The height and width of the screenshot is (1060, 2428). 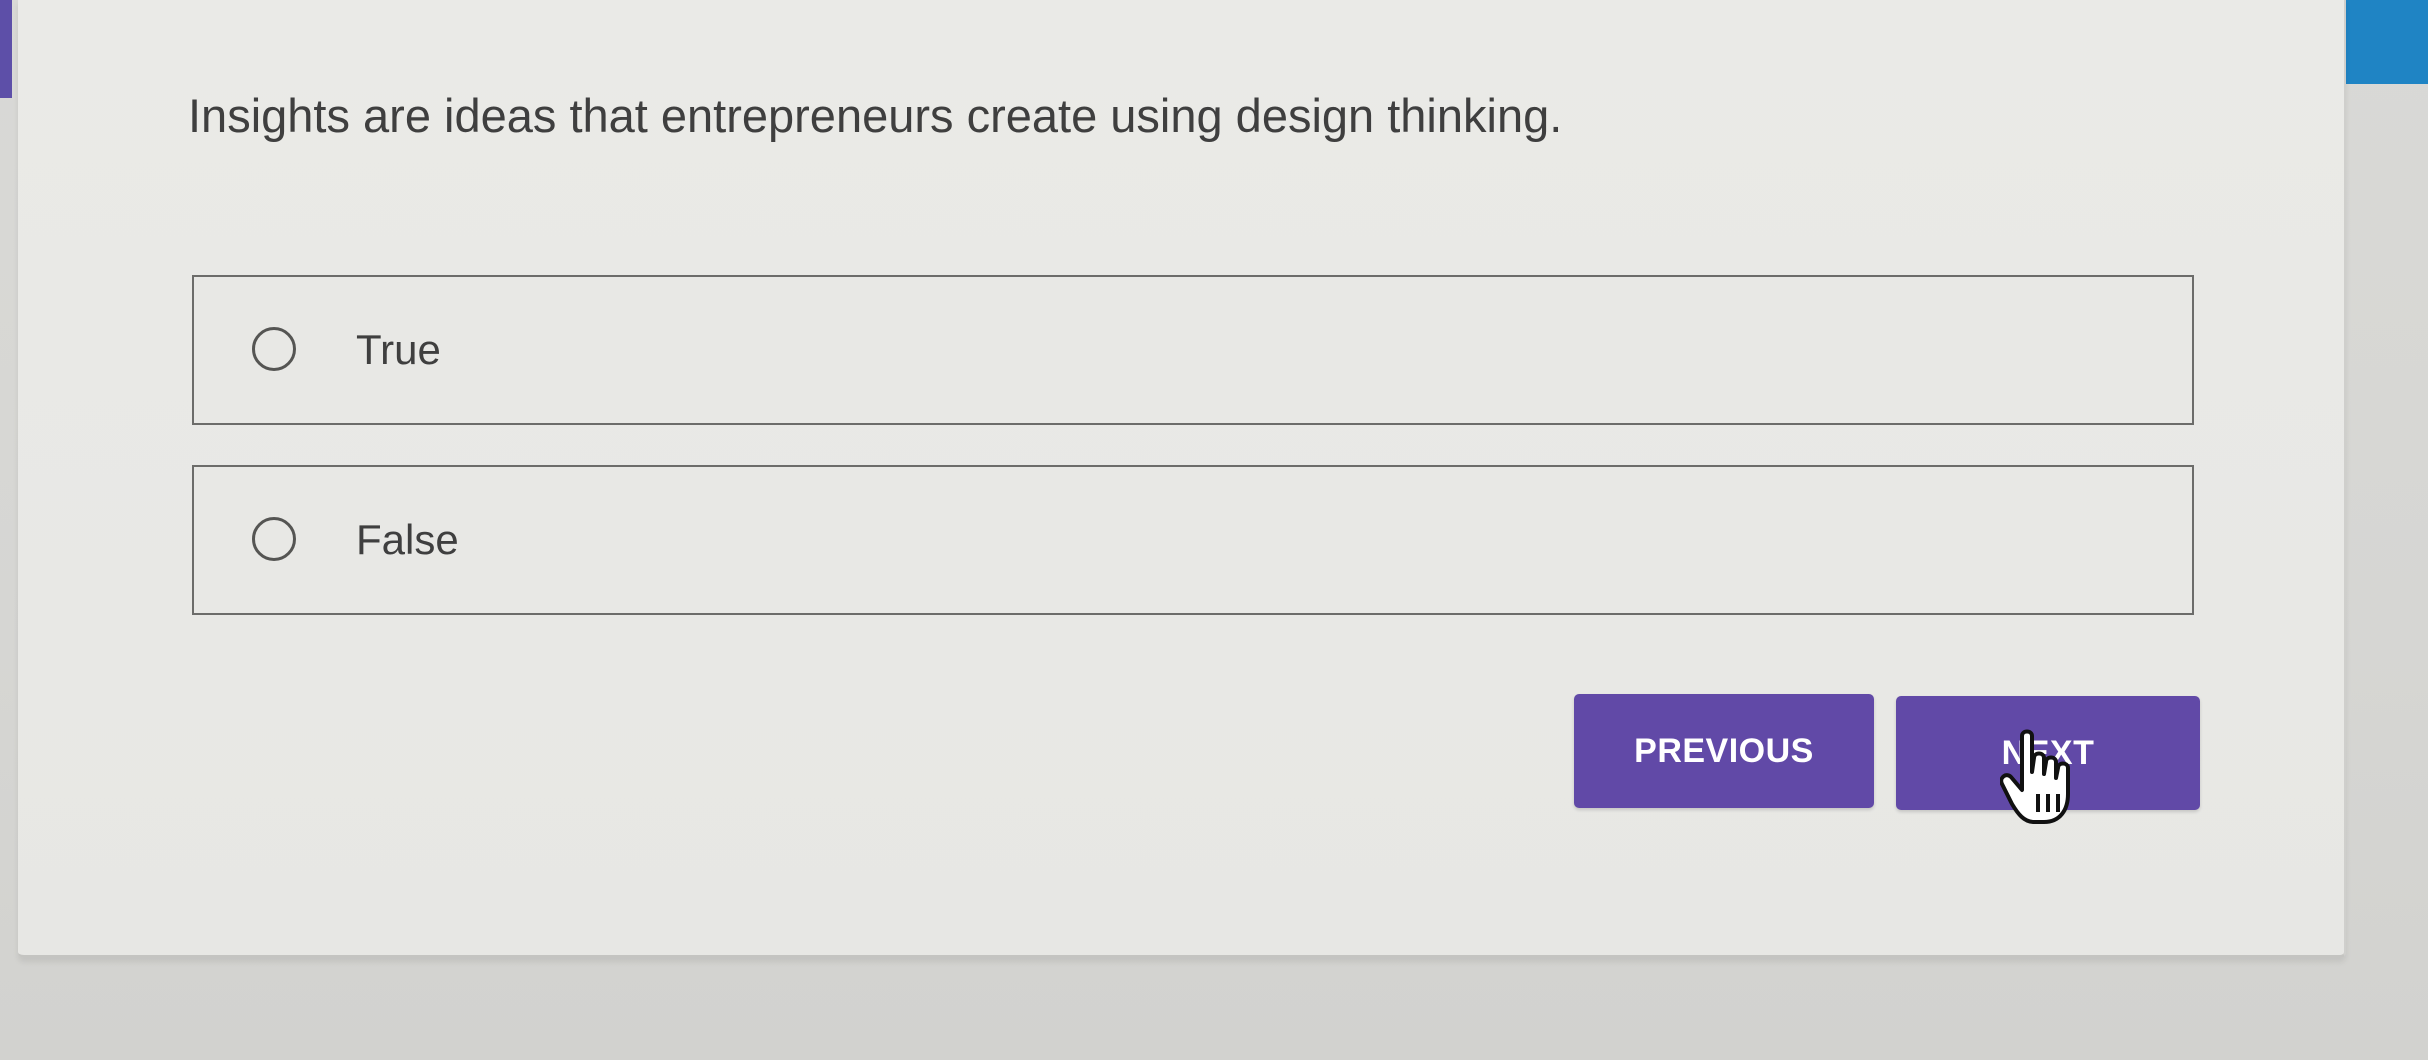 What do you see at coordinates (2048, 753) in the screenshot?
I see `next-button: NEXT` at bounding box center [2048, 753].